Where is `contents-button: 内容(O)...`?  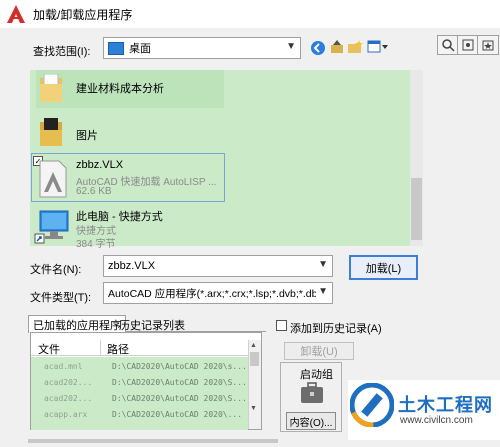
contents-button: 内容(O)... is located at coordinates (311, 421).